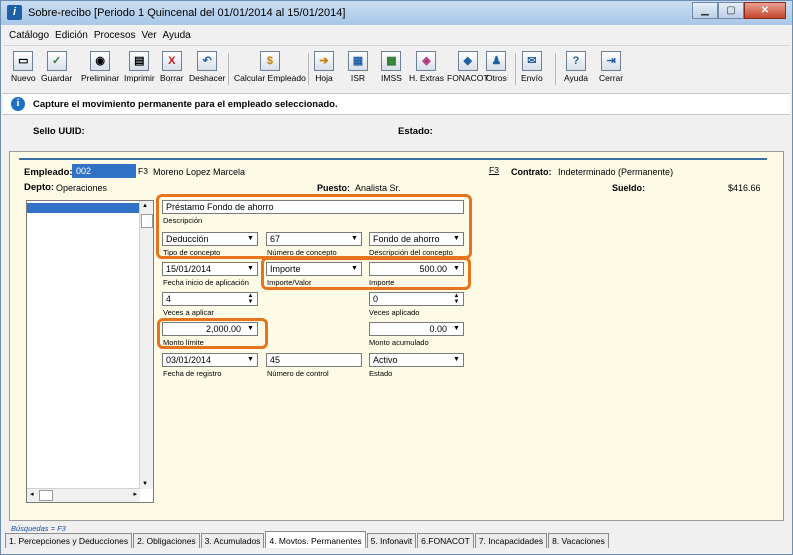  I want to click on preliminar-button: ◉ Preliminar, so click(100, 67).